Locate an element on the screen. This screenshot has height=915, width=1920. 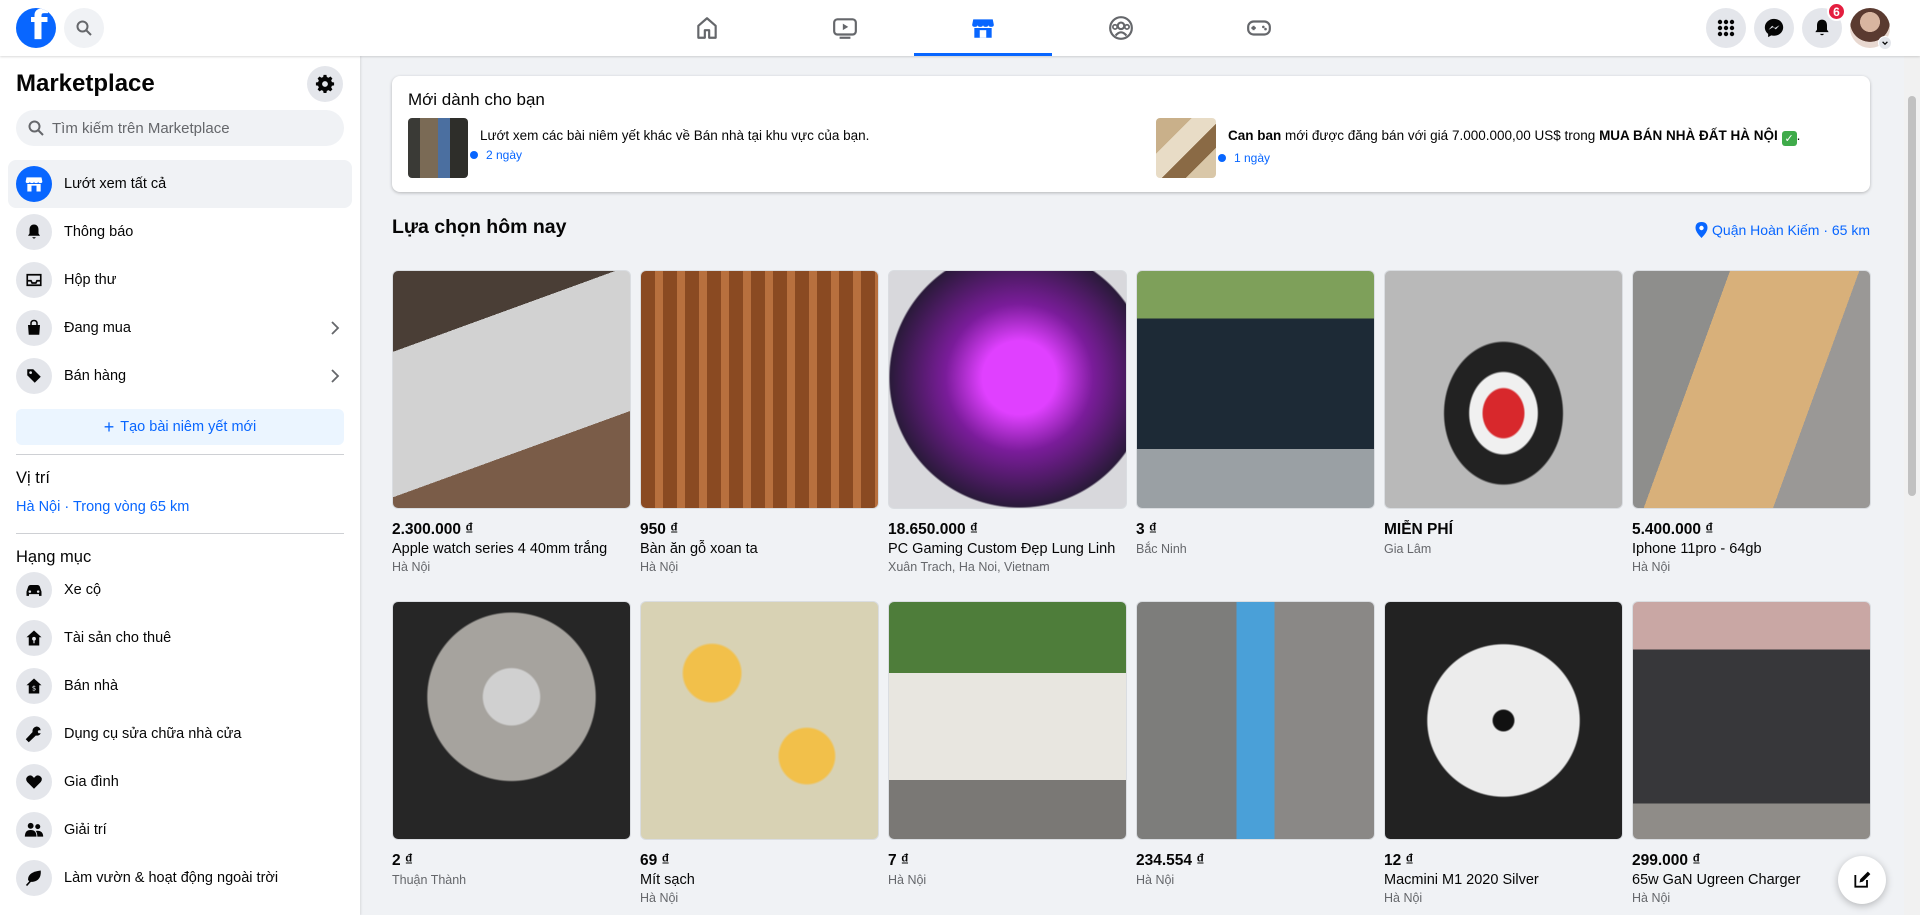
listing-photo-mac-mini is located at coordinates (1503, 720).